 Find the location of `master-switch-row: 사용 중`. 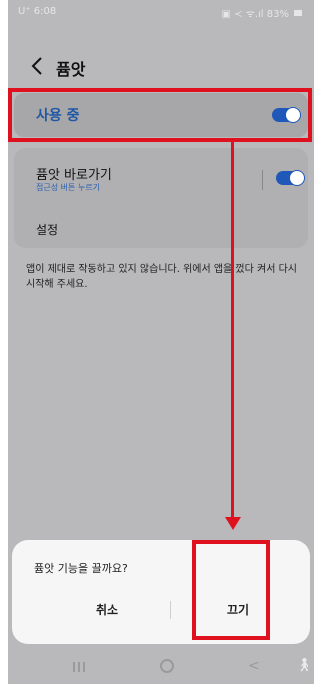

master-switch-row: 사용 중 is located at coordinates (161, 115).